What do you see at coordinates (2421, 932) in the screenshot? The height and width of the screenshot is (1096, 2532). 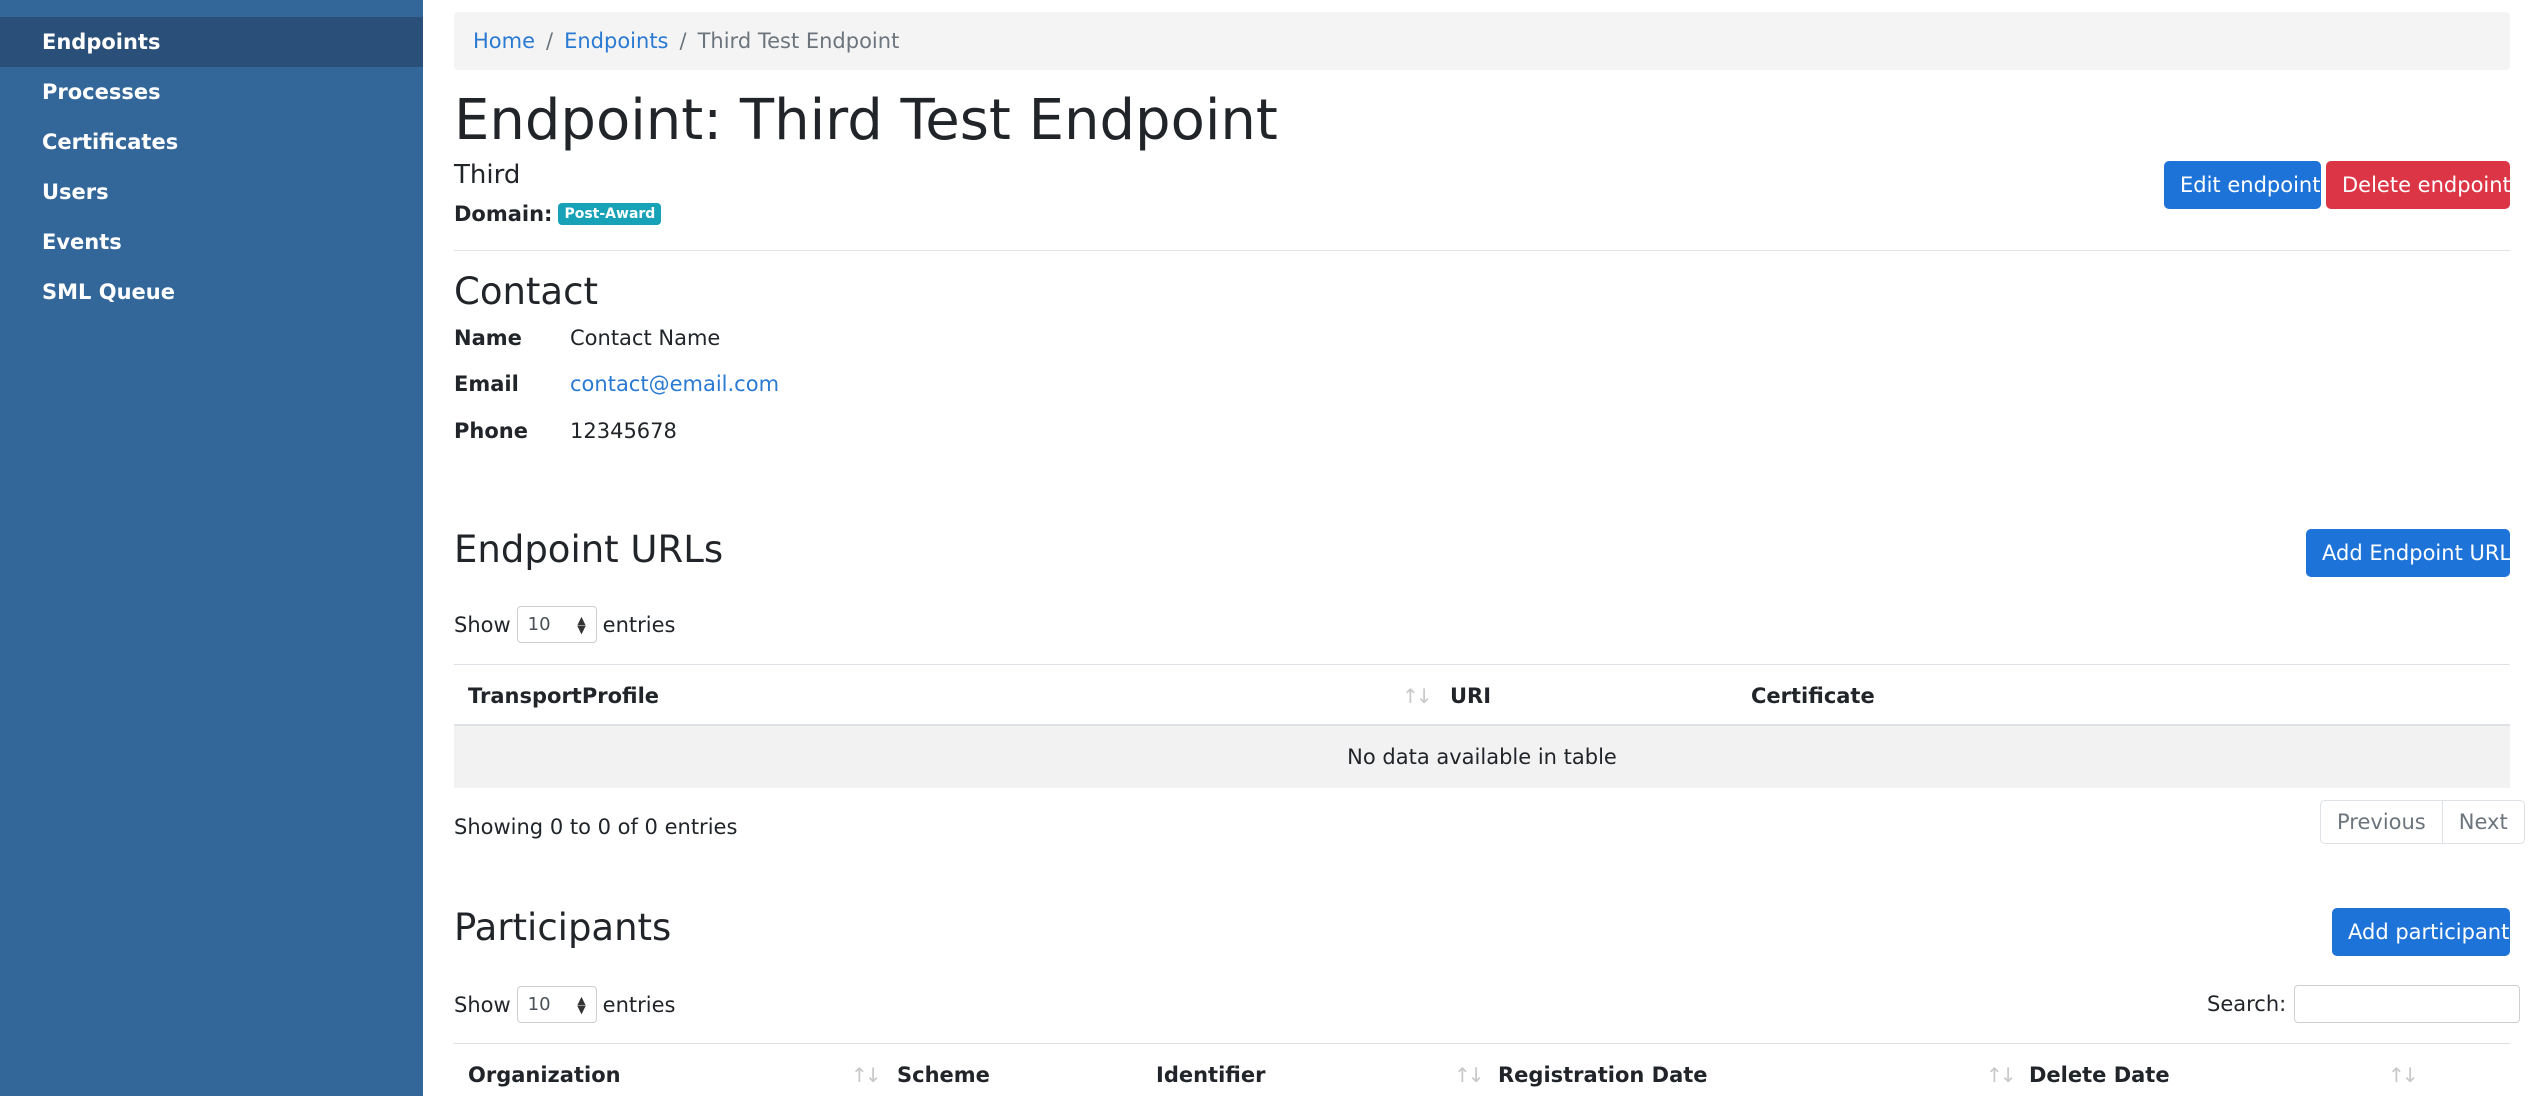 I see `add-participant-button: Add participant` at bounding box center [2421, 932].